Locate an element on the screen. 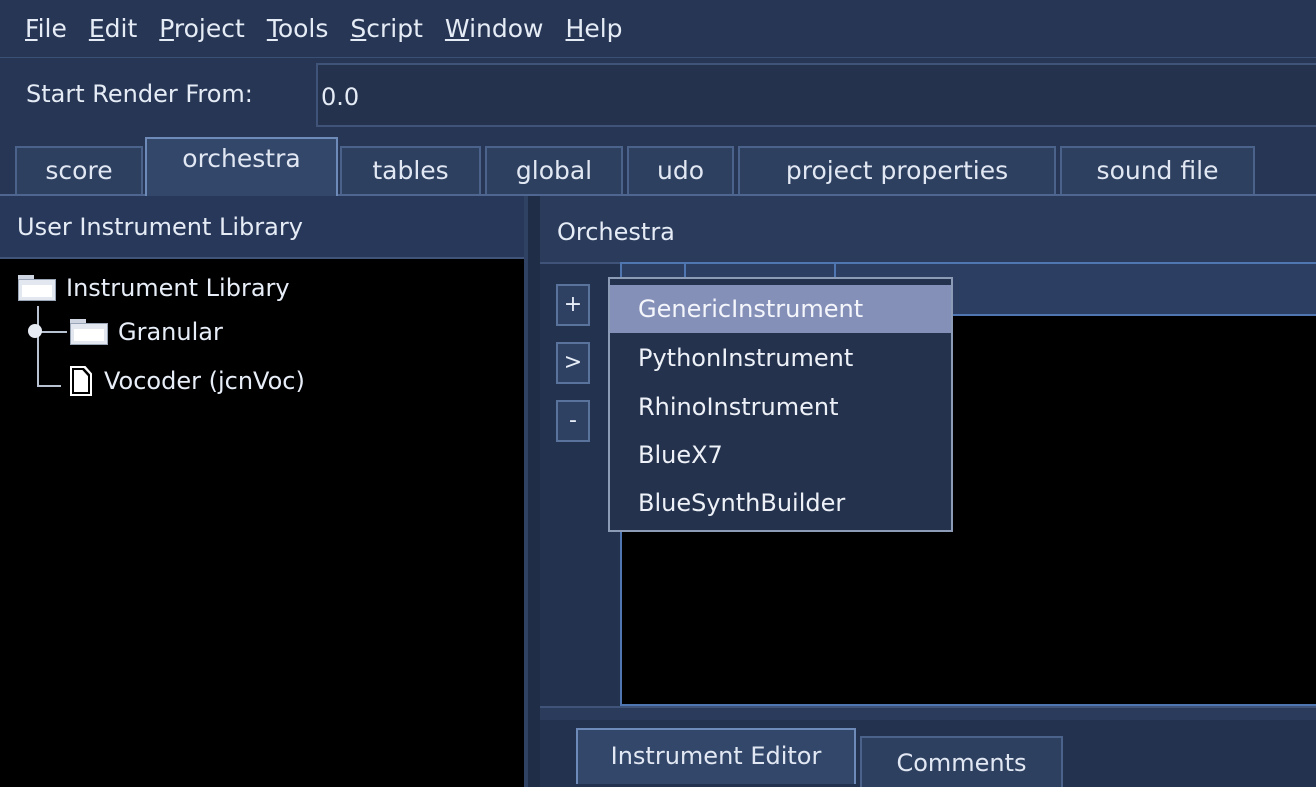 The height and width of the screenshot is (787, 1316). remove-instrument-button: - is located at coordinates (573, 421).